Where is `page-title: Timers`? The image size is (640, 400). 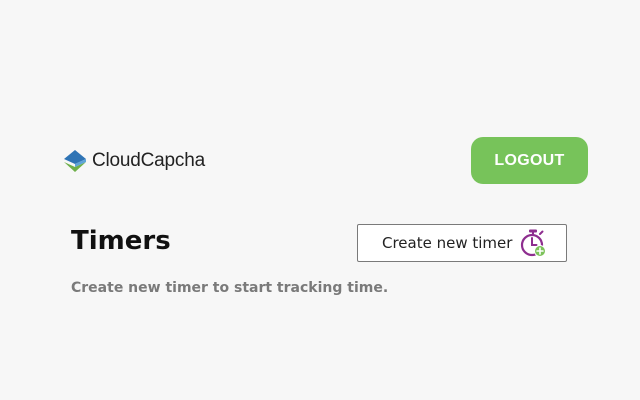
page-title: Timers is located at coordinates (121, 241).